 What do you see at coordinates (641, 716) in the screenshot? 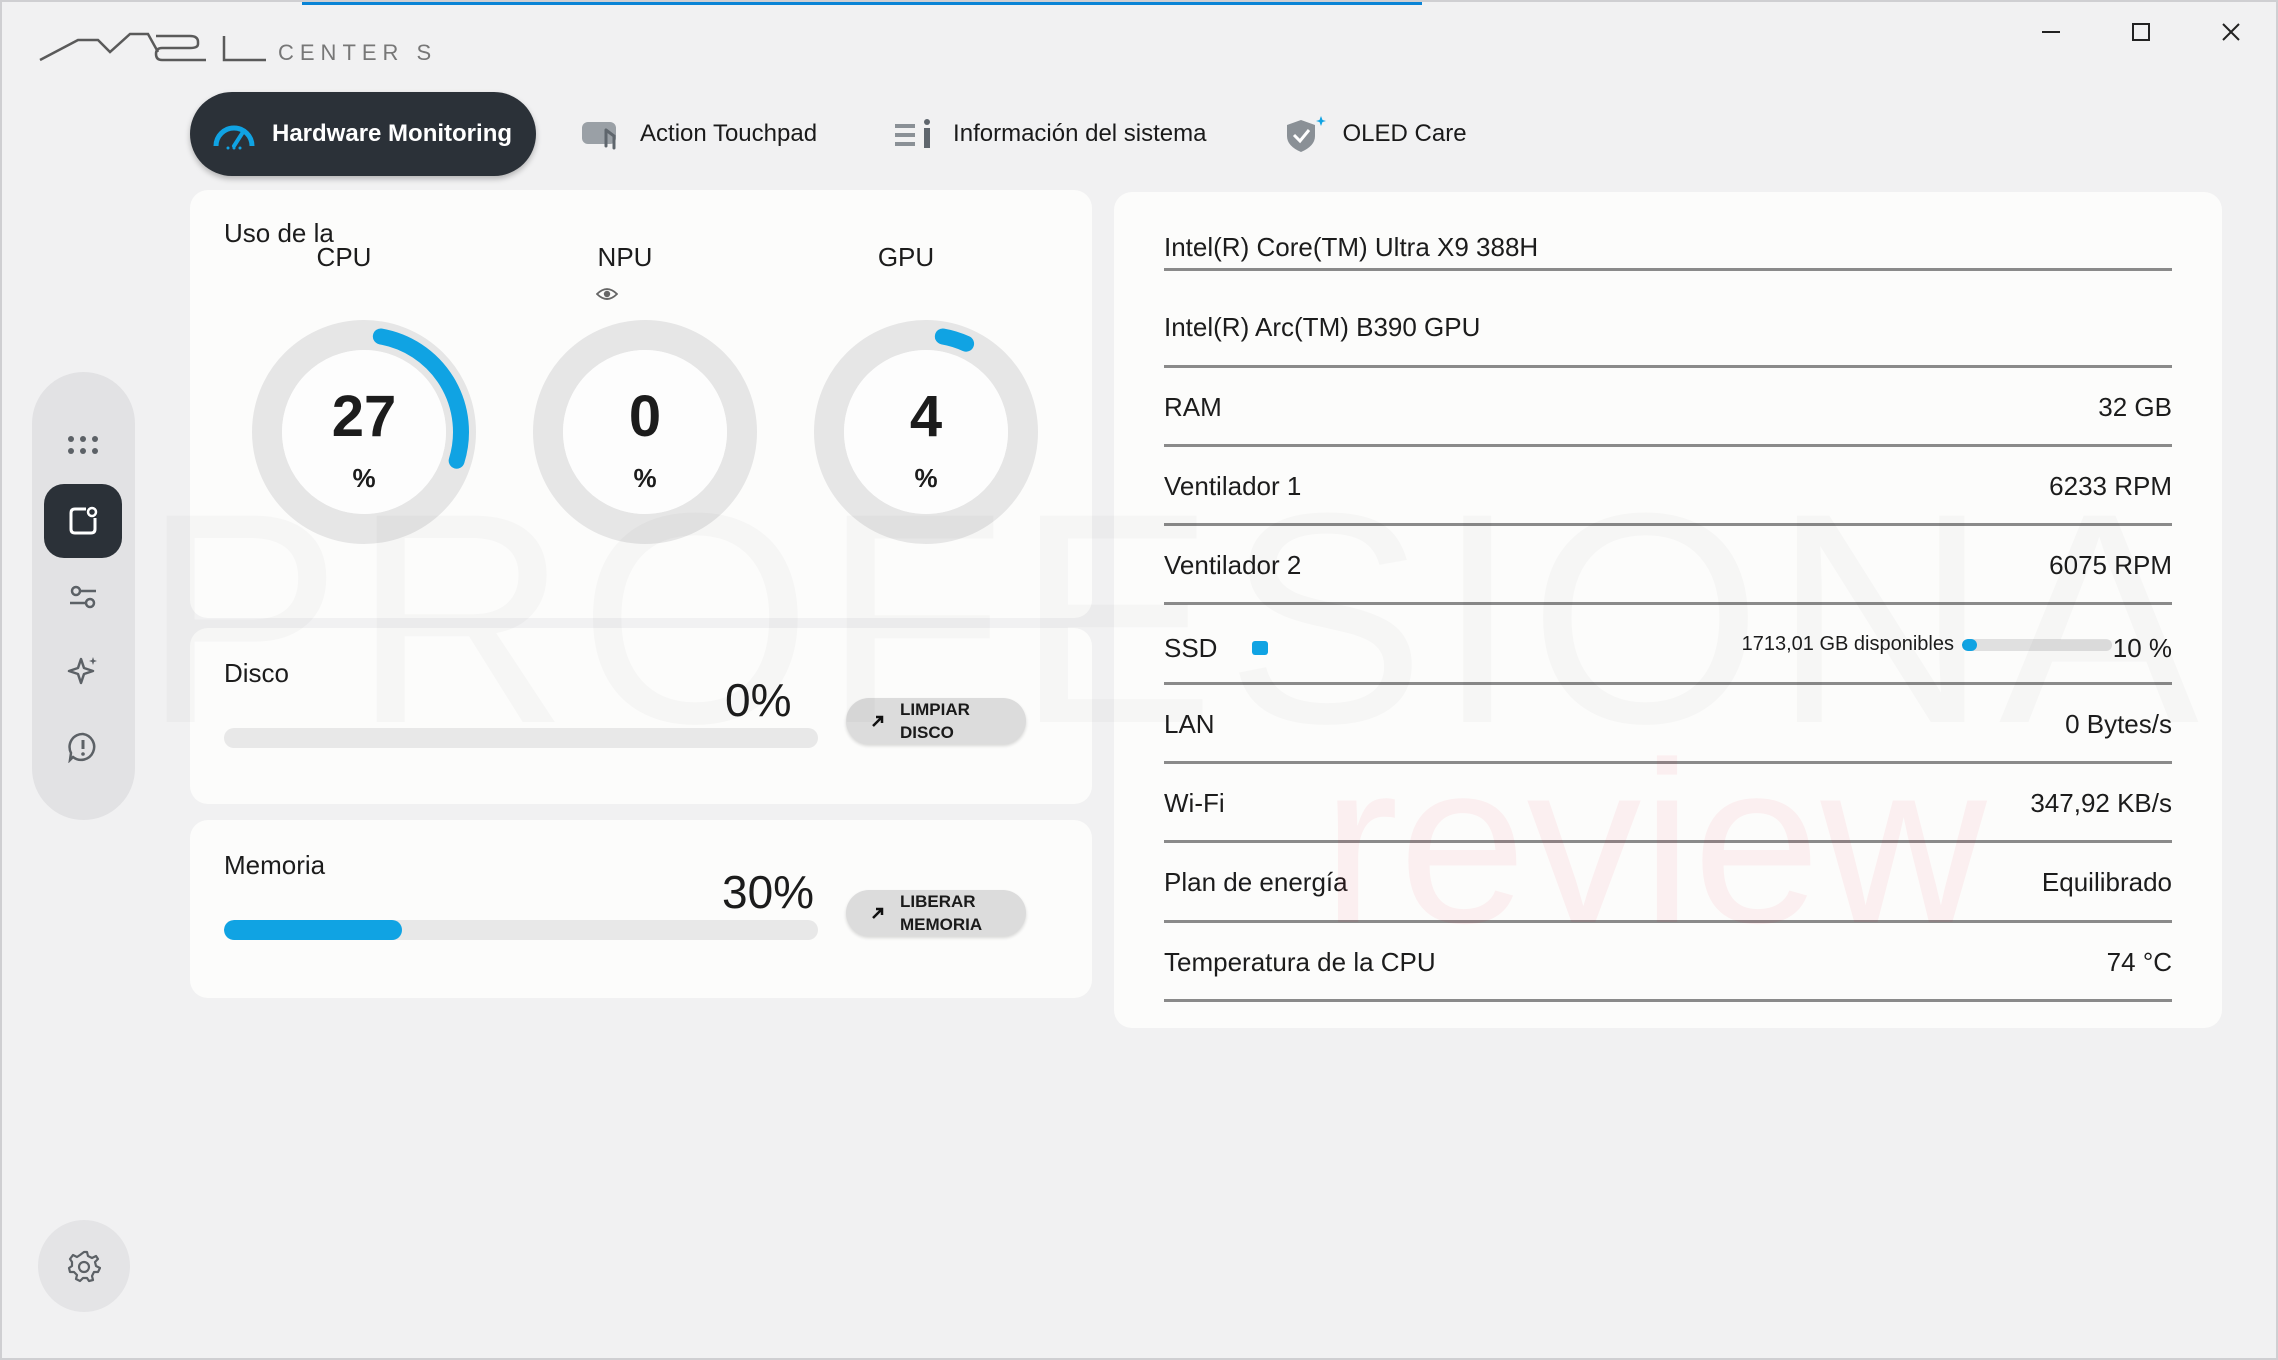
I see `disk-card: Disco 0% LIMPIAR DISCO` at bounding box center [641, 716].